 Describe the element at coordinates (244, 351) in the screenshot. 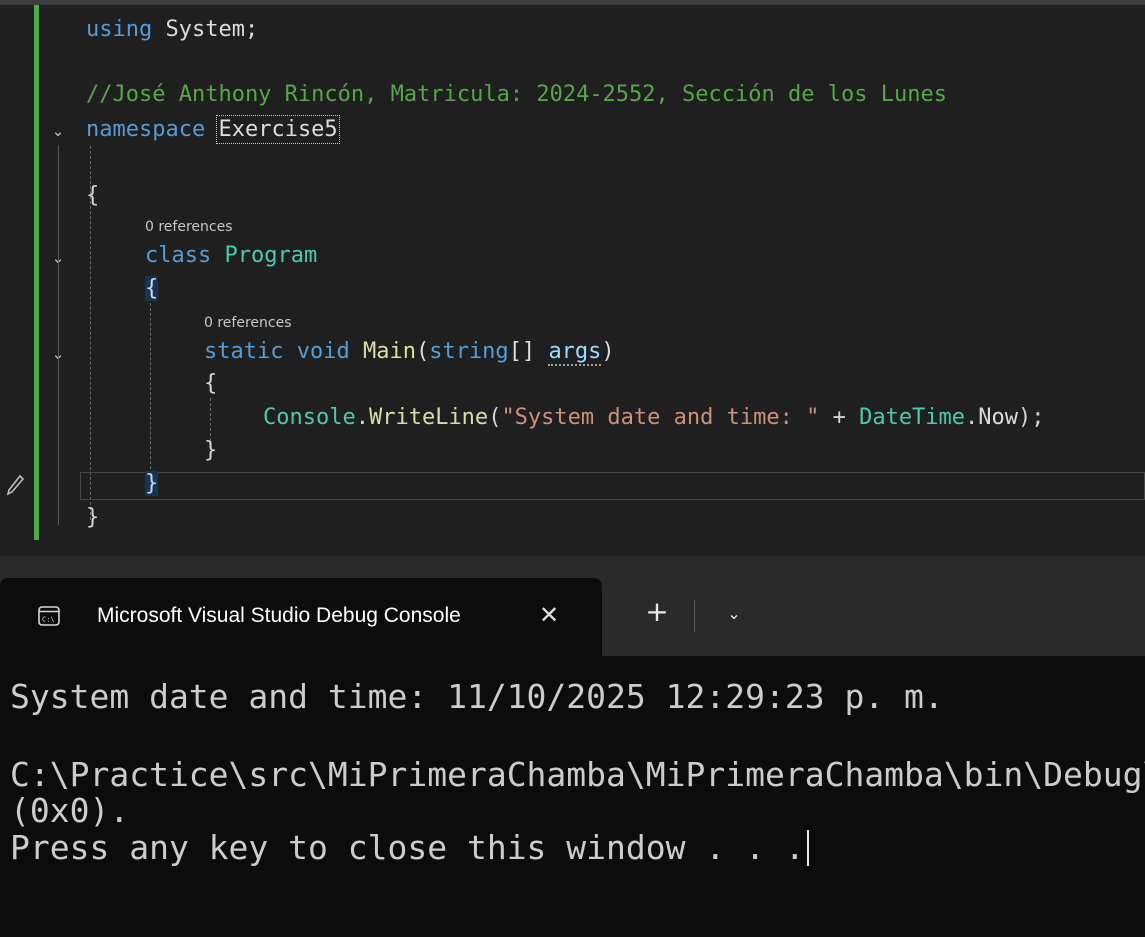

I see `keyword-static: static` at that location.